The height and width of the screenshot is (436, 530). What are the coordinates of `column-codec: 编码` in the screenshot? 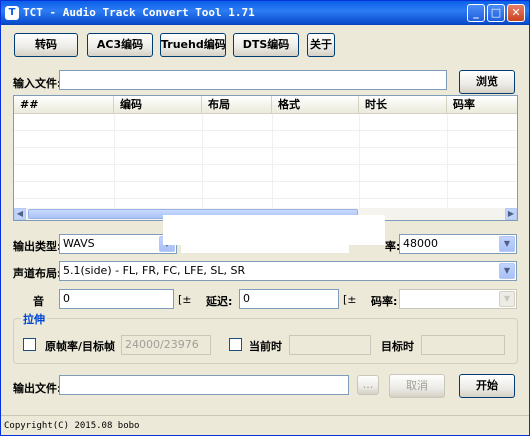 It's located at (158, 105).